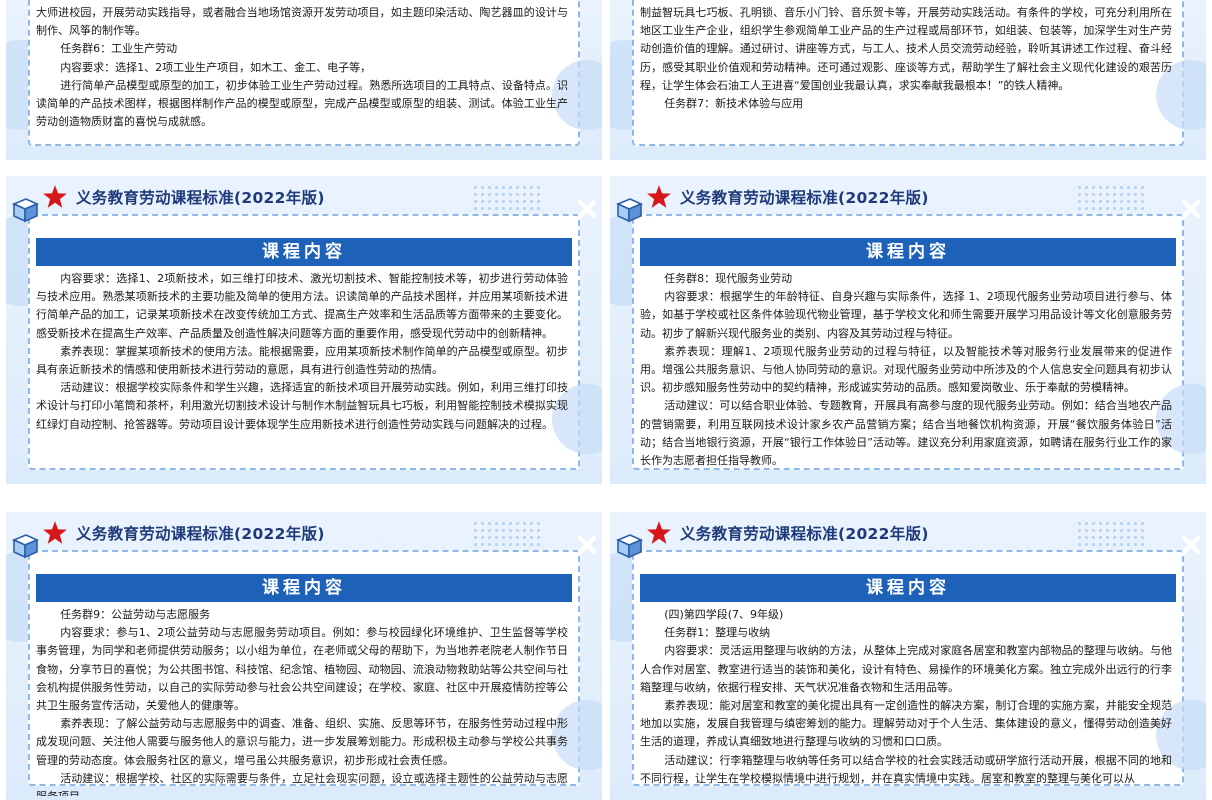 This screenshot has width=1212, height=800. Describe the element at coordinates (717, 633) in the screenshot. I see `paragraph: 任务群1：整理与收纳` at that location.